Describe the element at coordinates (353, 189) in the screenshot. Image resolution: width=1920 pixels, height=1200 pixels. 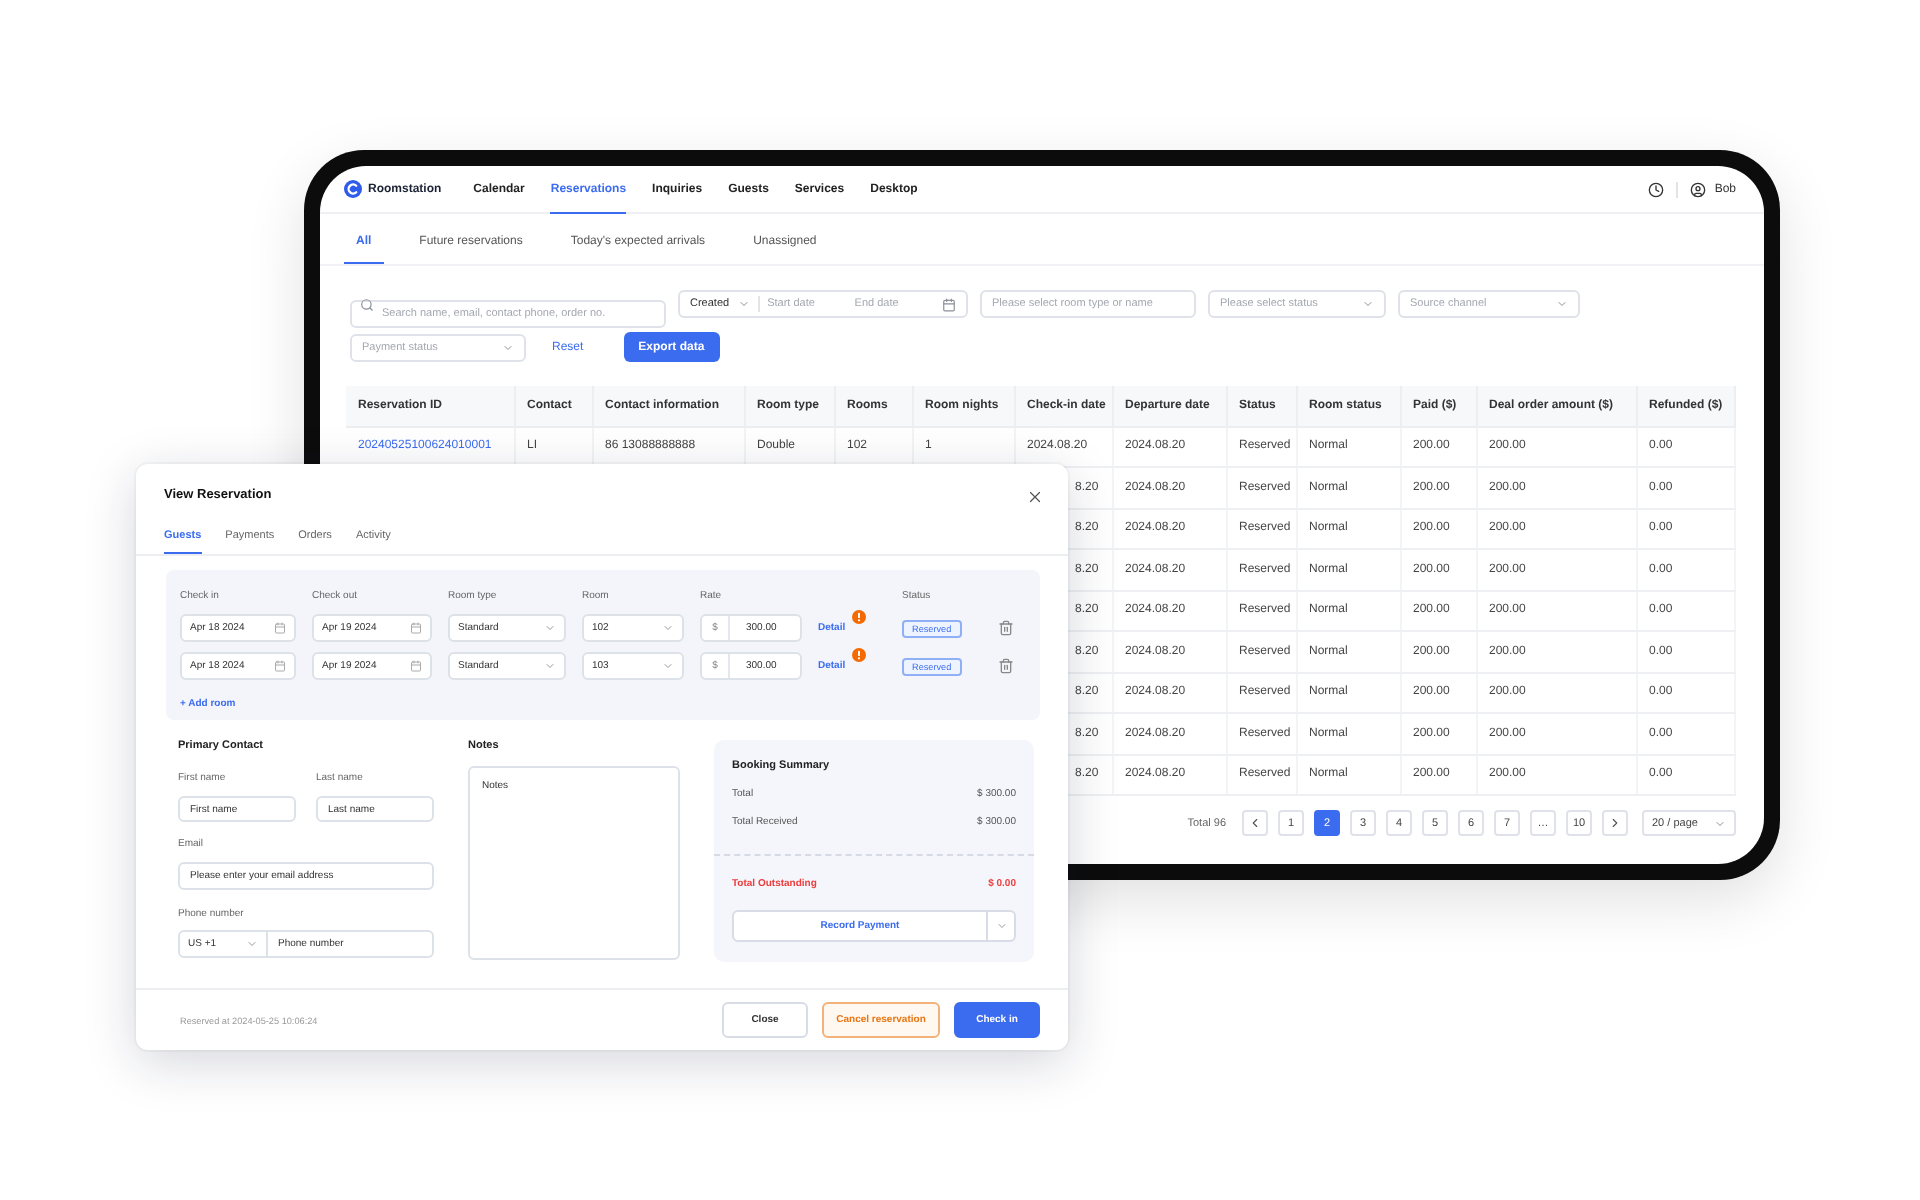
I see `logo-icon` at that location.